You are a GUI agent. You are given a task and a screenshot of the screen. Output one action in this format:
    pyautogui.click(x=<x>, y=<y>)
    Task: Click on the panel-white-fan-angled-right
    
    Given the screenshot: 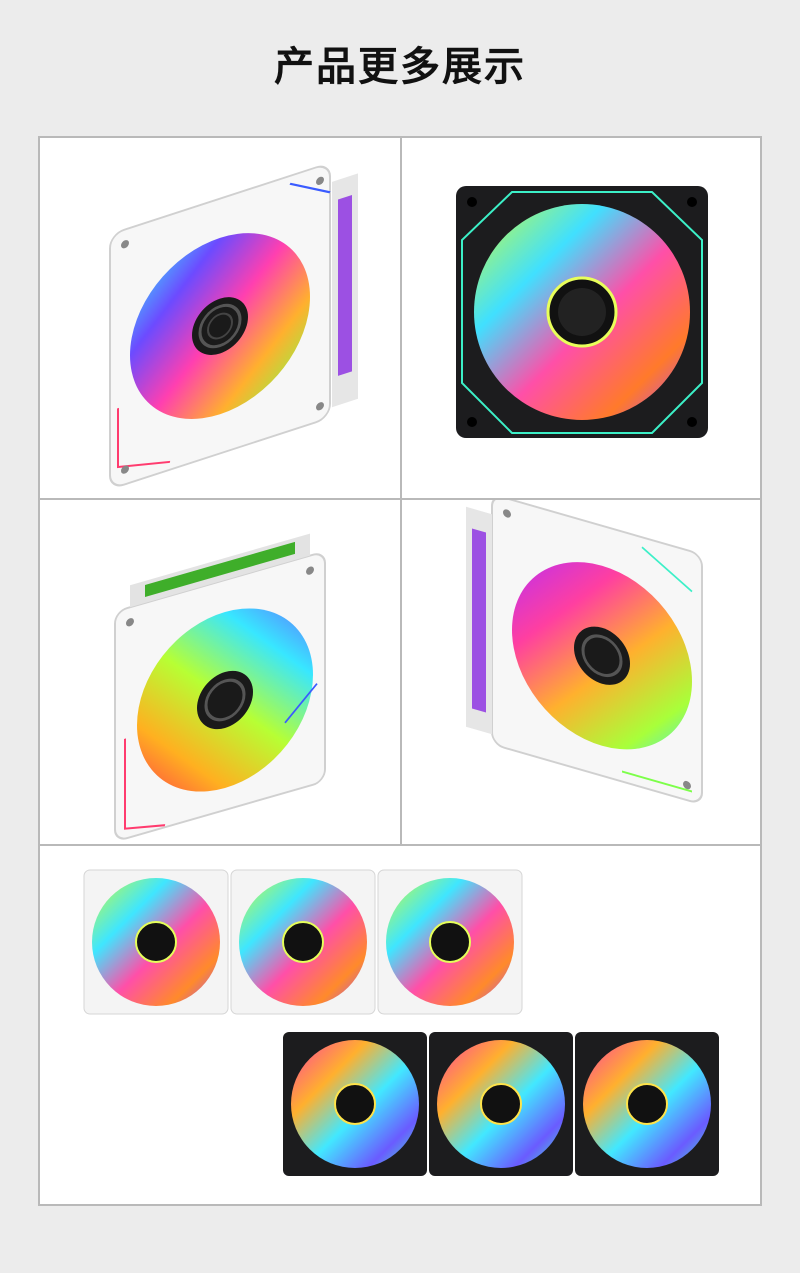 What is the action you would take?
    pyautogui.click(x=220, y=318)
    